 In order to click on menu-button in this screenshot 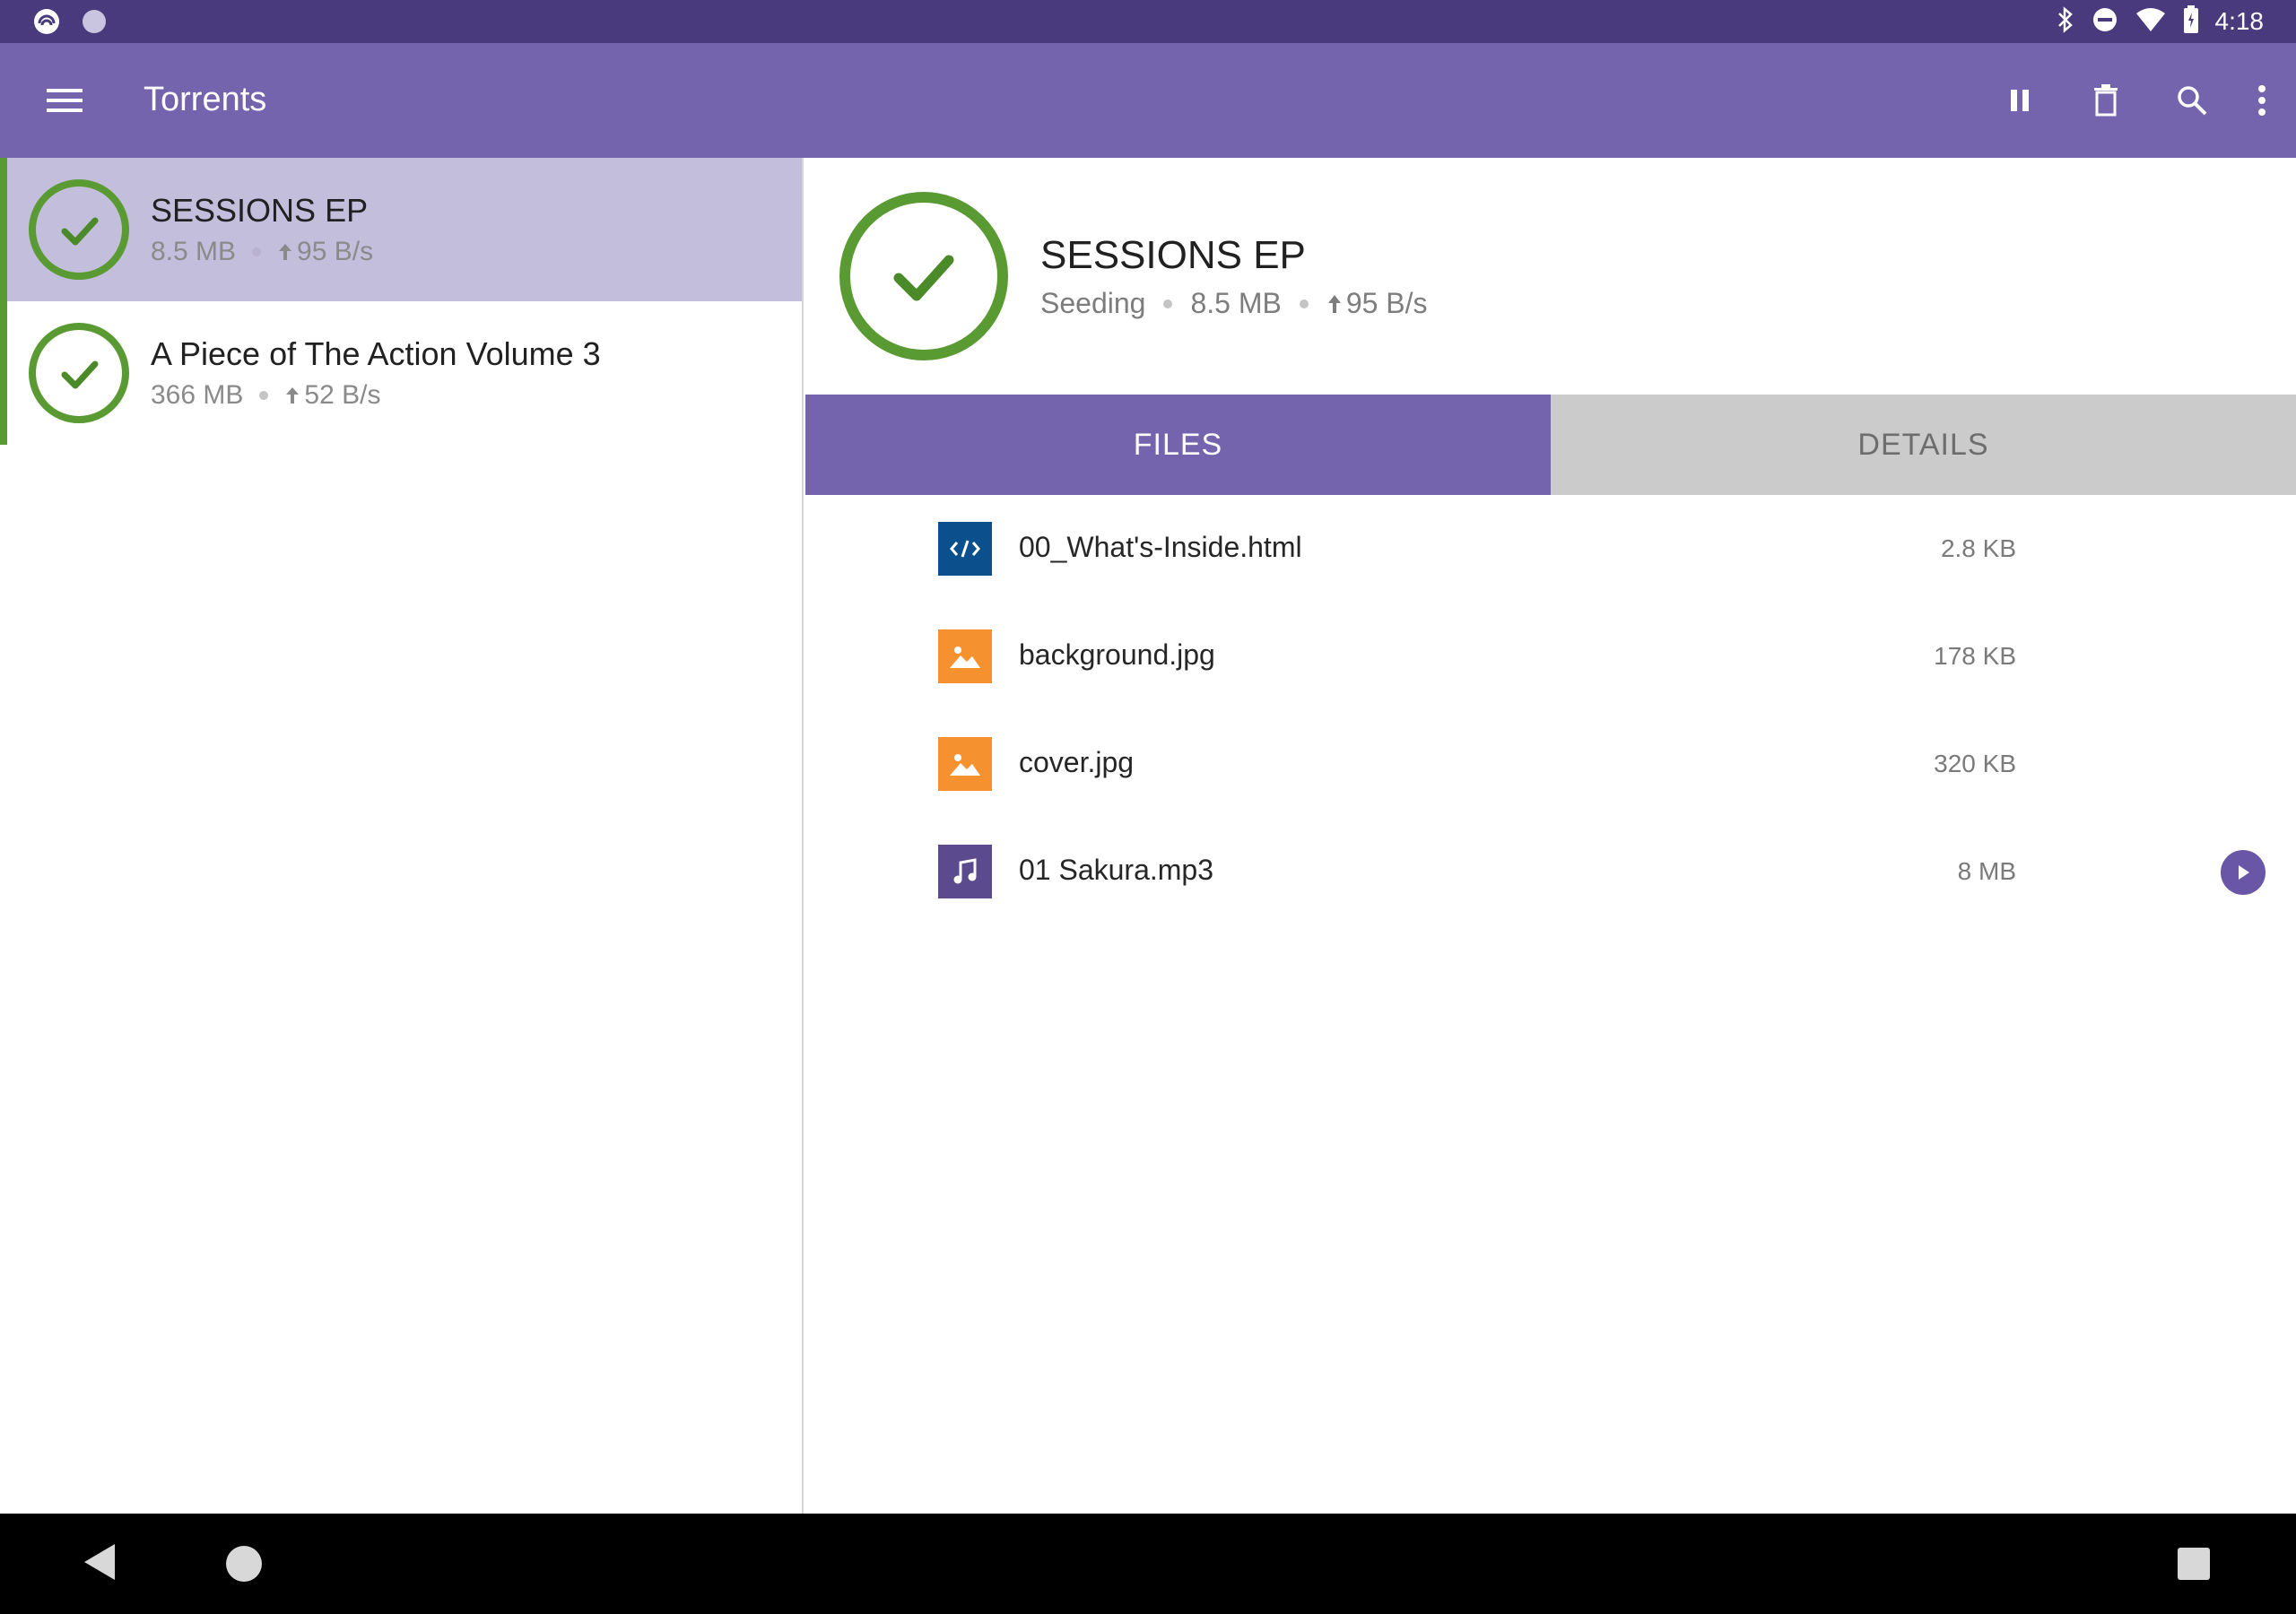, I will do `click(64, 100)`.